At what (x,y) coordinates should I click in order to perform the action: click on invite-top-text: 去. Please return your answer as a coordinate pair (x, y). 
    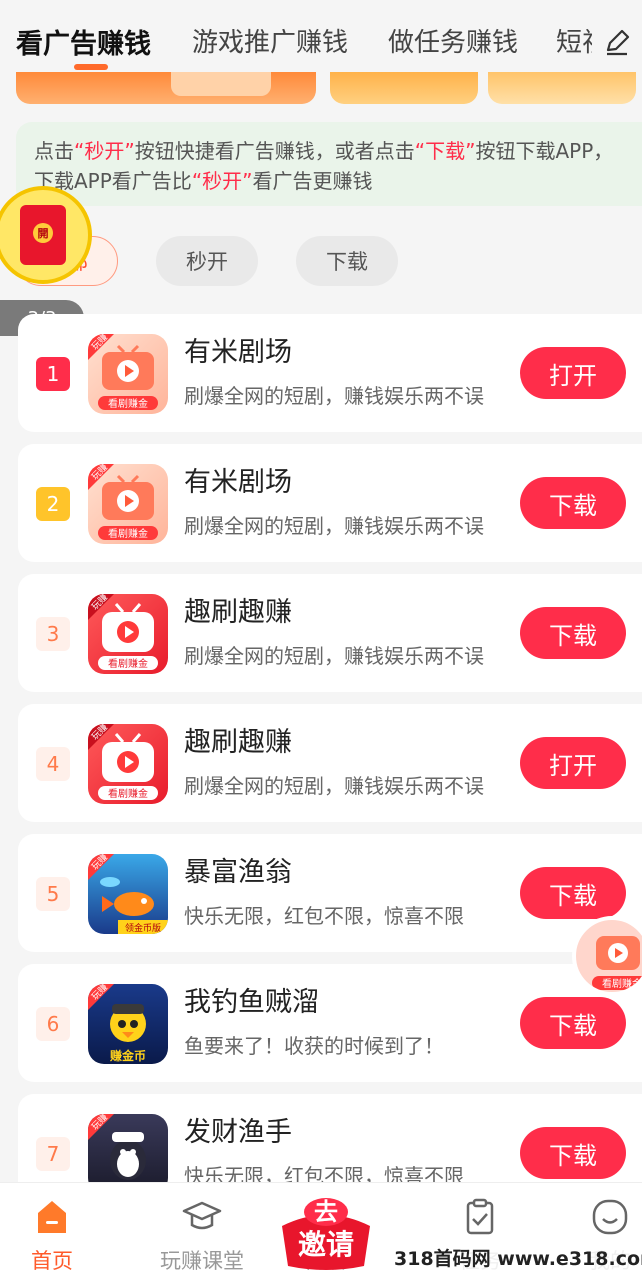
    Looking at the image, I should click on (326, 1212).